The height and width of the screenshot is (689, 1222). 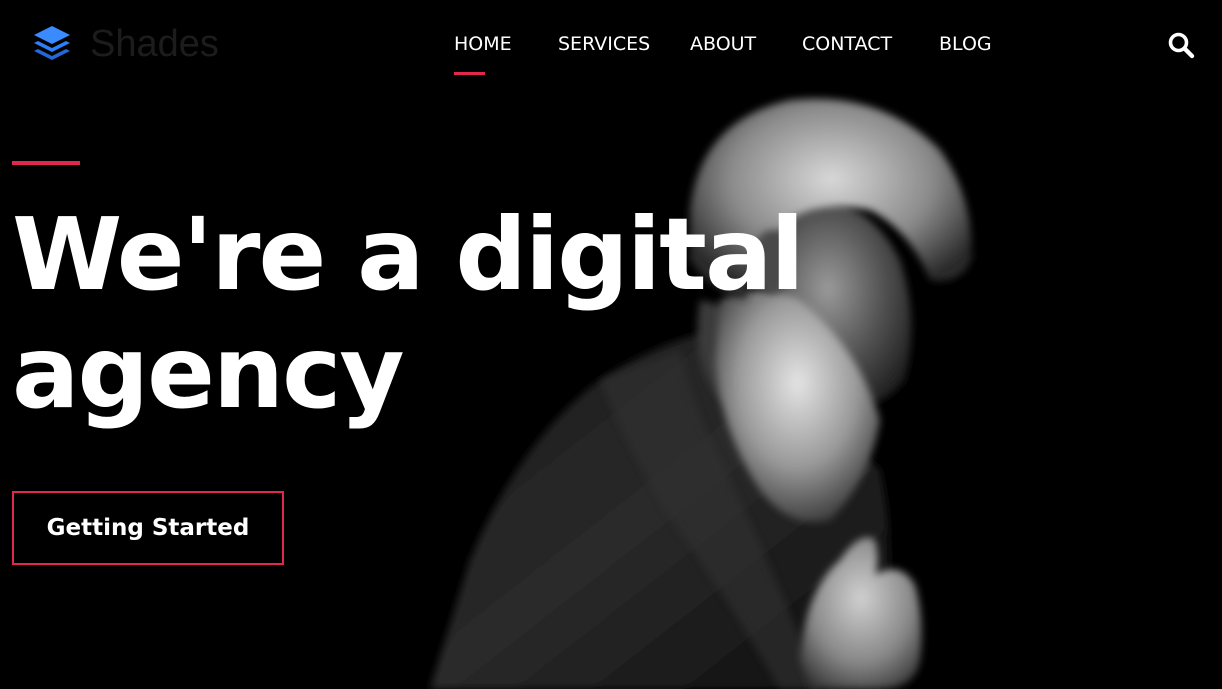 What do you see at coordinates (1181, 45) in the screenshot?
I see `search-icon` at bounding box center [1181, 45].